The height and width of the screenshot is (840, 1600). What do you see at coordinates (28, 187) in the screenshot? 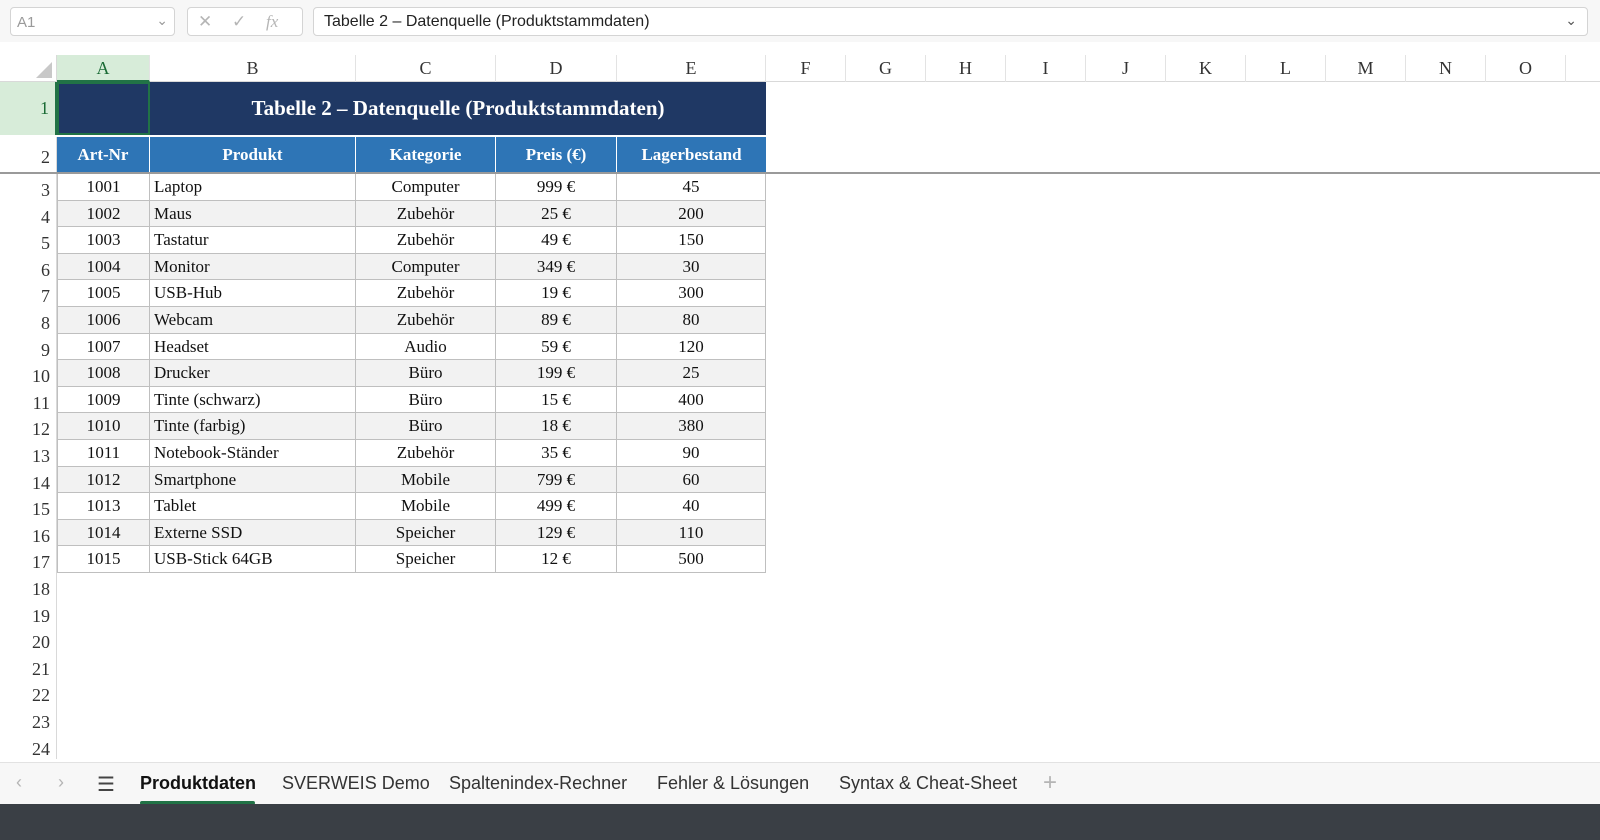
I see `row-header-3: 3` at bounding box center [28, 187].